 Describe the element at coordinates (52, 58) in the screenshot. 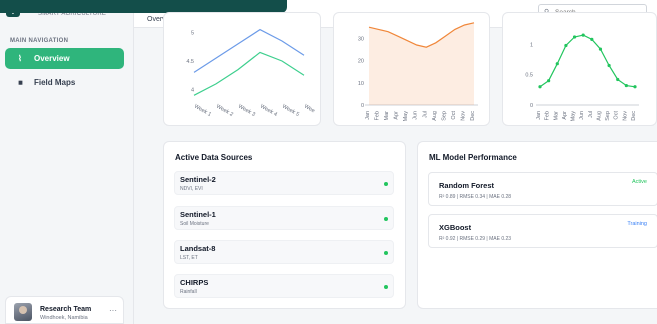

I see `sidebar-item-label: Overview` at that location.